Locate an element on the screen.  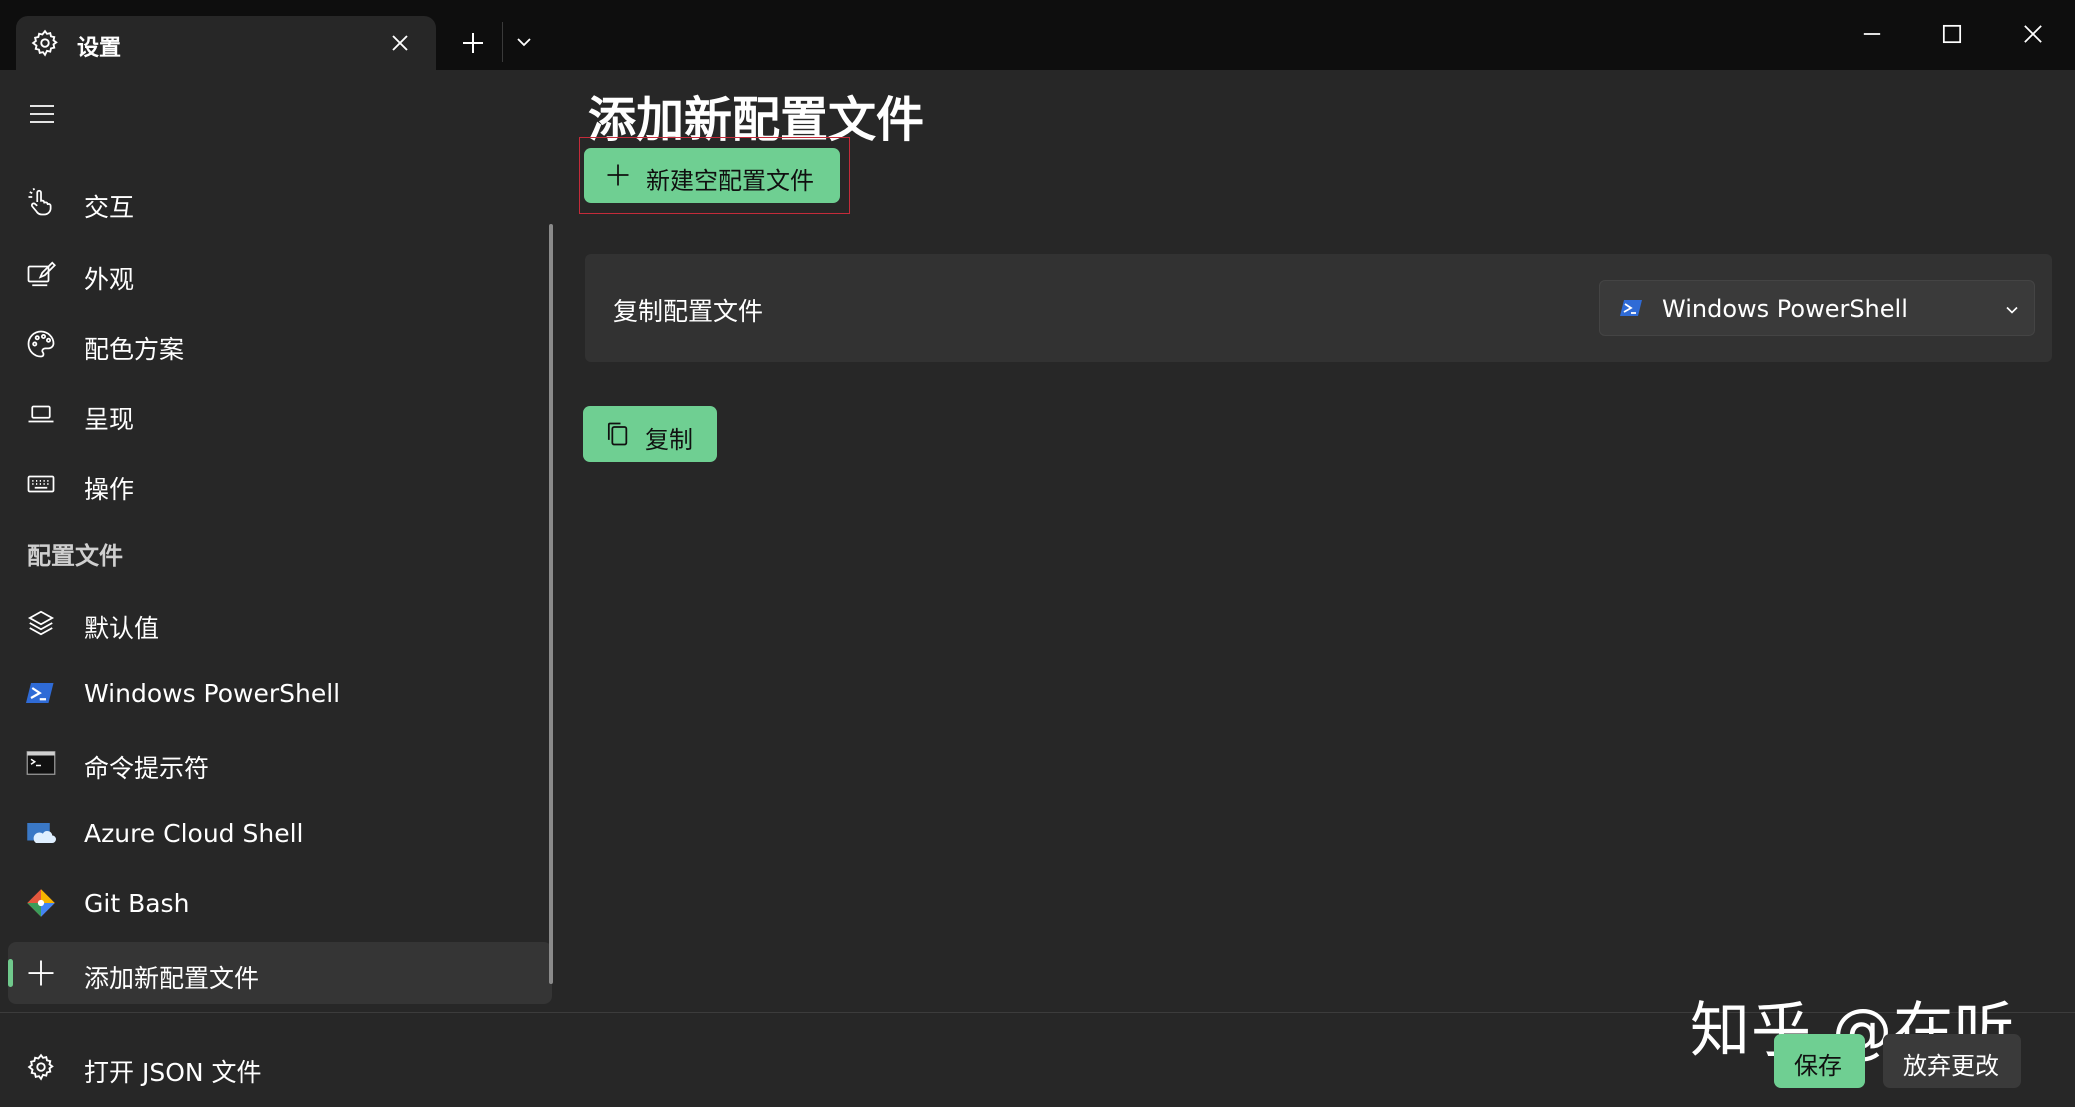
discard-changes-button: 放弃更改 is located at coordinates (1952, 1061).